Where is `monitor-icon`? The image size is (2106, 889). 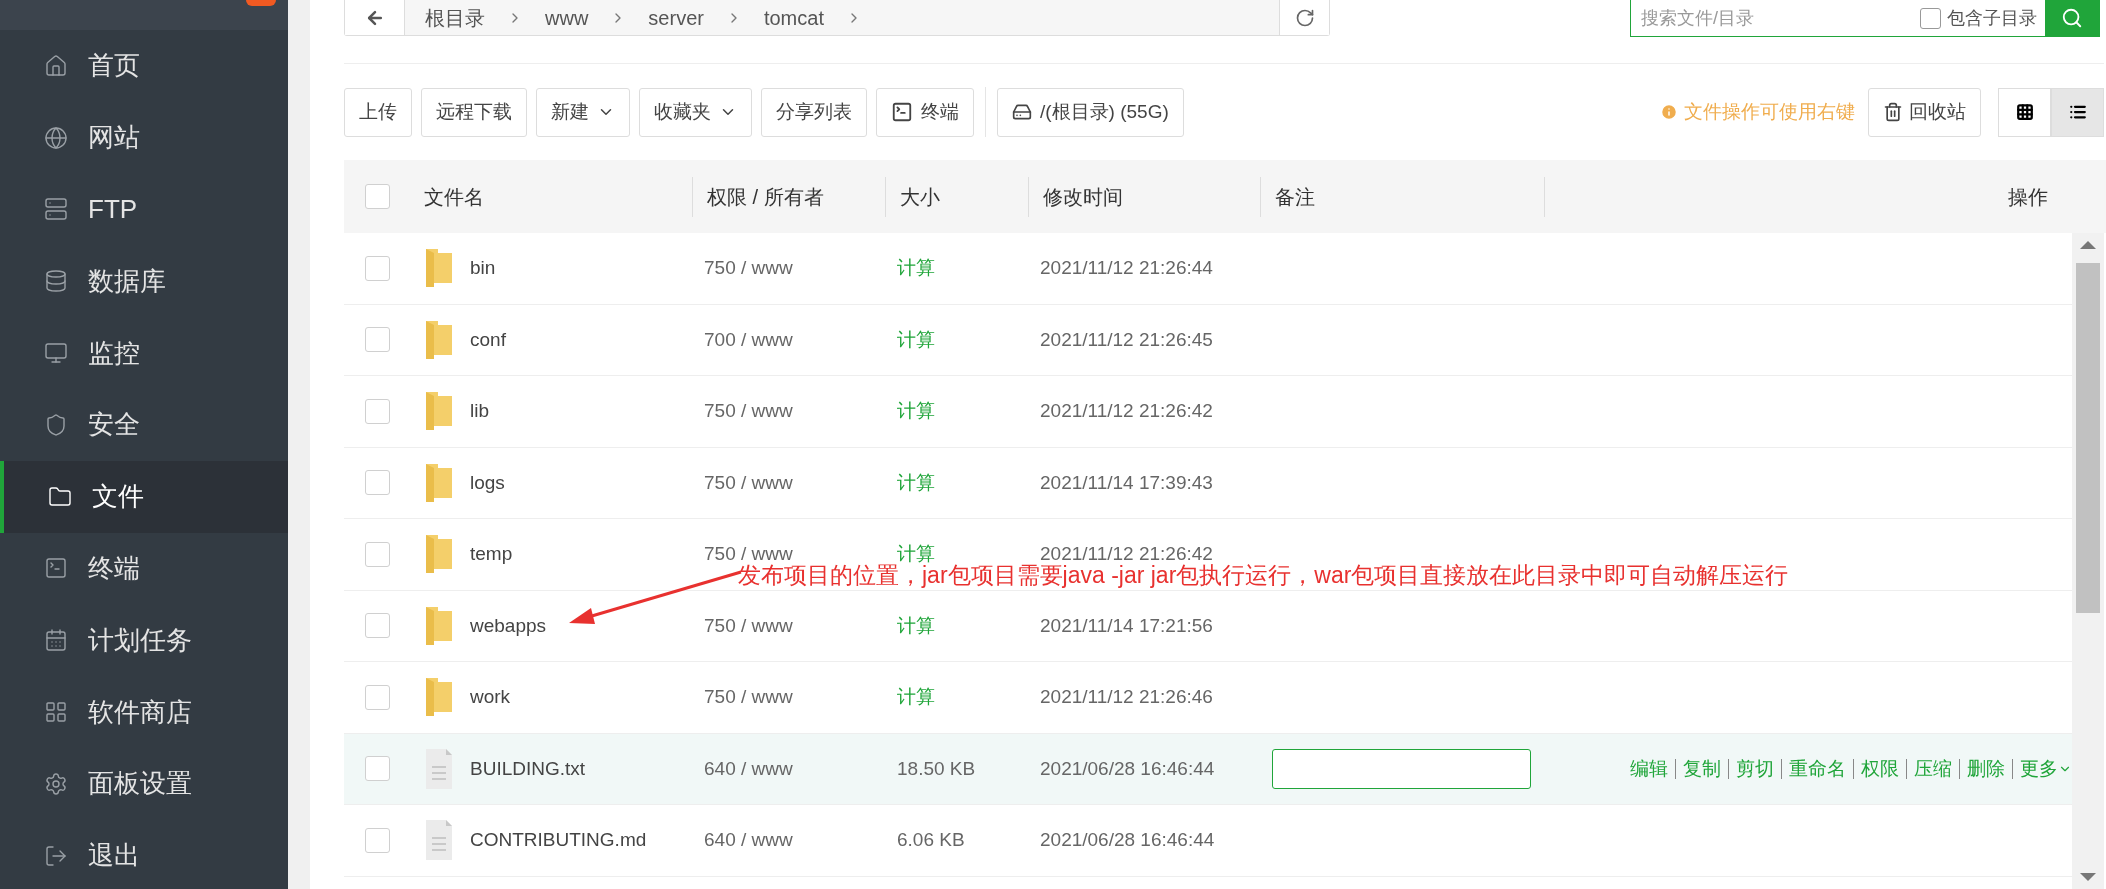
monitor-icon is located at coordinates (56, 353).